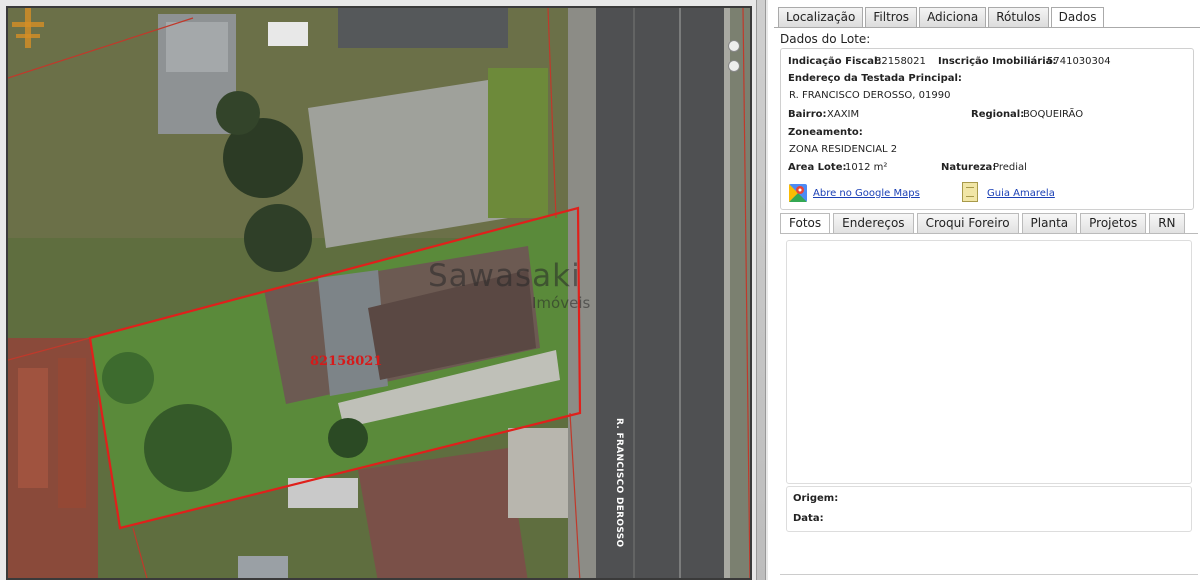  I want to click on inscricao-value: 5741030304, so click(1079, 61).